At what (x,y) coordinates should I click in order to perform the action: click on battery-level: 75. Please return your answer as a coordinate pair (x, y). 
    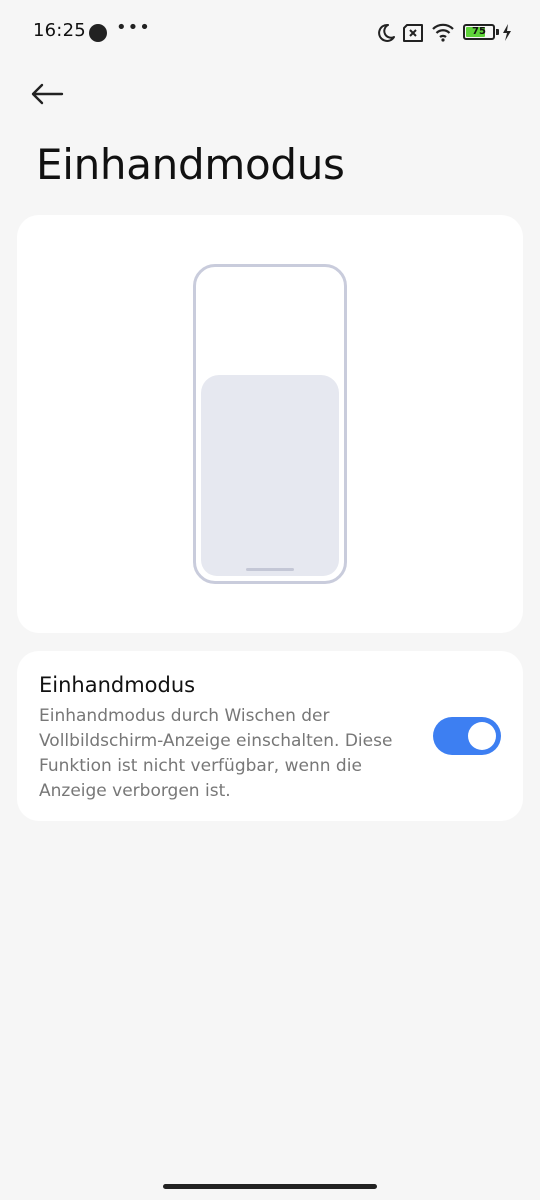
    Looking at the image, I should click on (479, 31).